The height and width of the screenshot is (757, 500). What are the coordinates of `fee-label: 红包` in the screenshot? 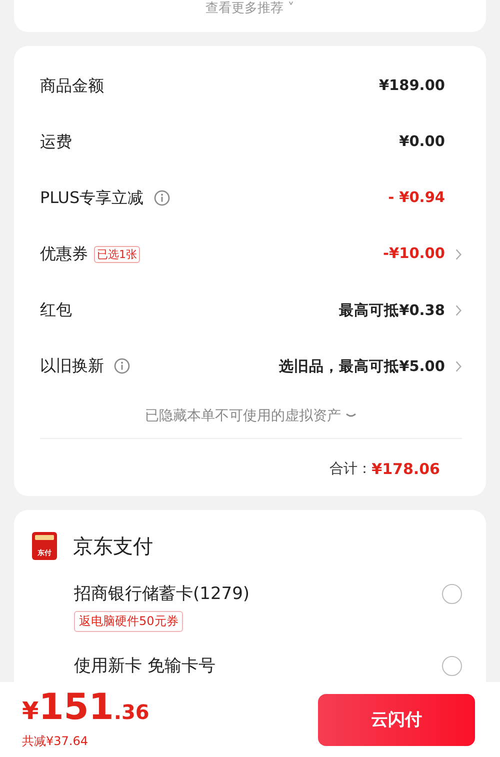 It's located at (56, 310).